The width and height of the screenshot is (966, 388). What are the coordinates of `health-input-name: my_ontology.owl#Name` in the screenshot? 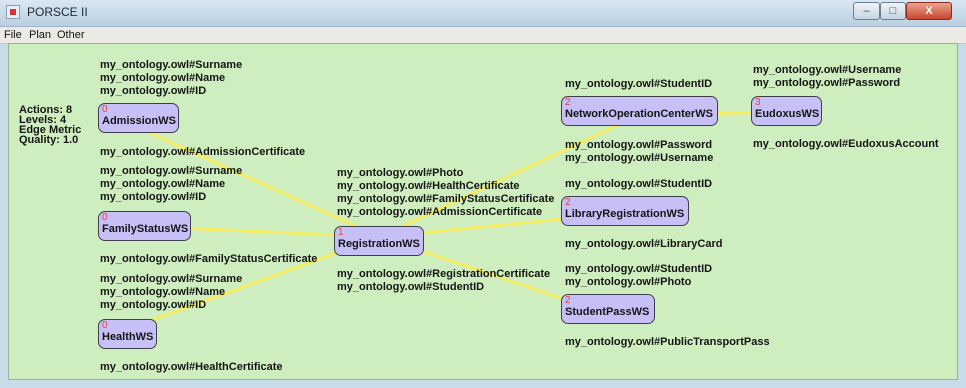 It's located at (163, 292).